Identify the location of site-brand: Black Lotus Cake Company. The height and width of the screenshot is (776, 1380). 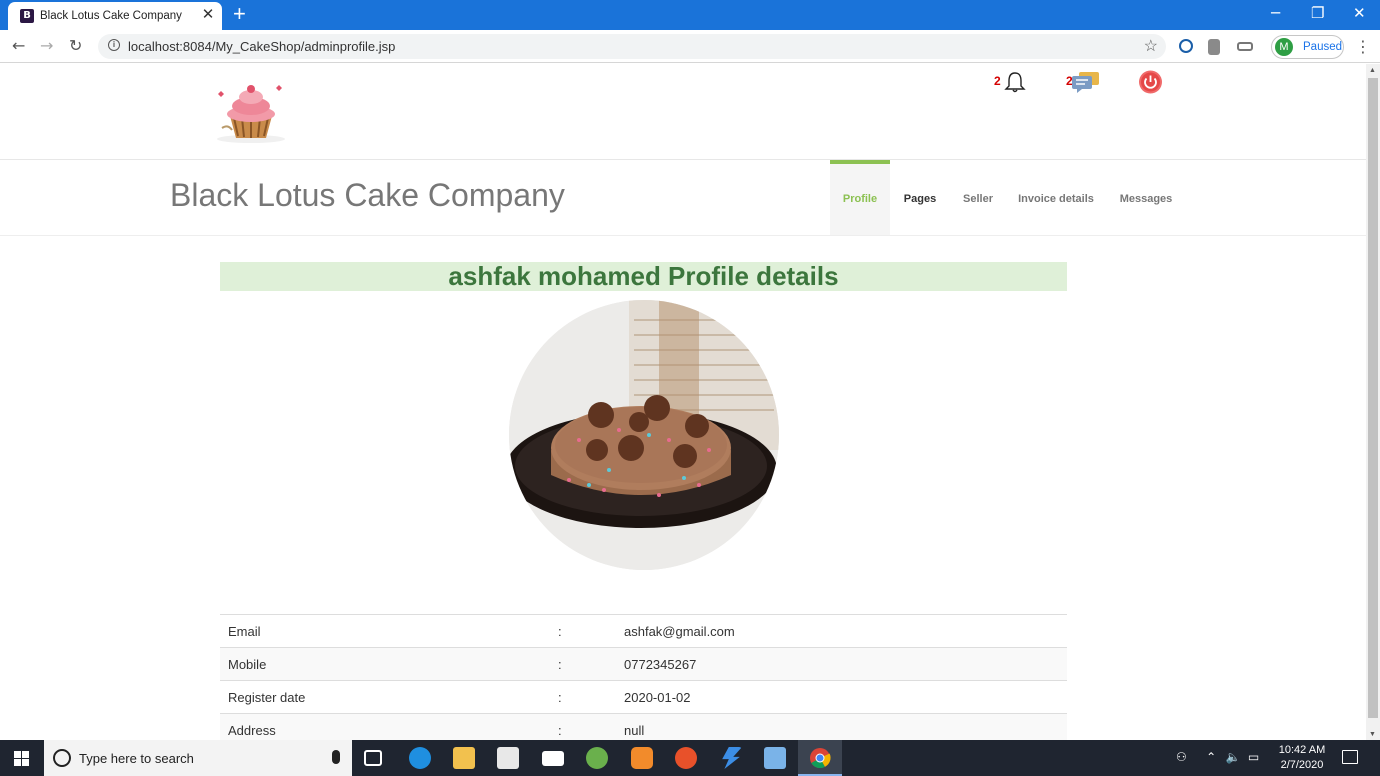
(367, 195).